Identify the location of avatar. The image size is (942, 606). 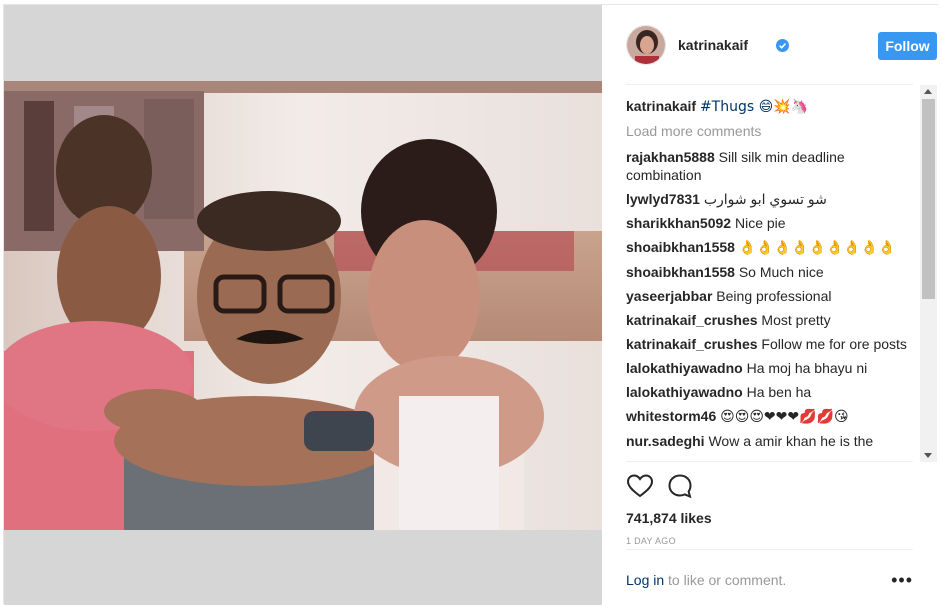
(646, 45).